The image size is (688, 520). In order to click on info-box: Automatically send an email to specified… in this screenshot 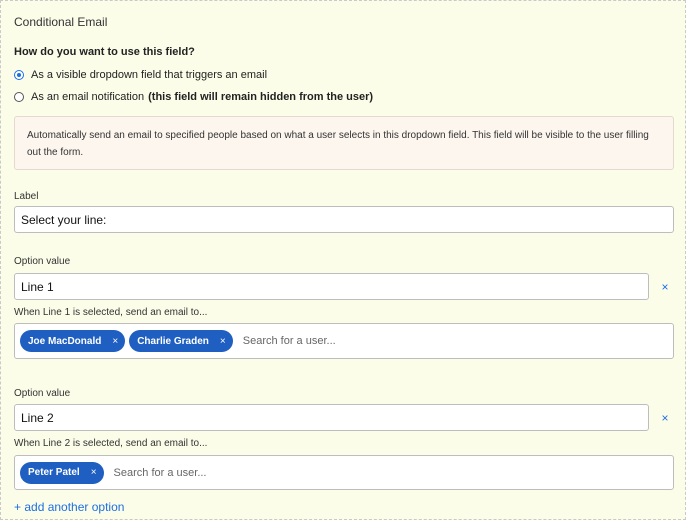, I will do `click(344, 143)`.